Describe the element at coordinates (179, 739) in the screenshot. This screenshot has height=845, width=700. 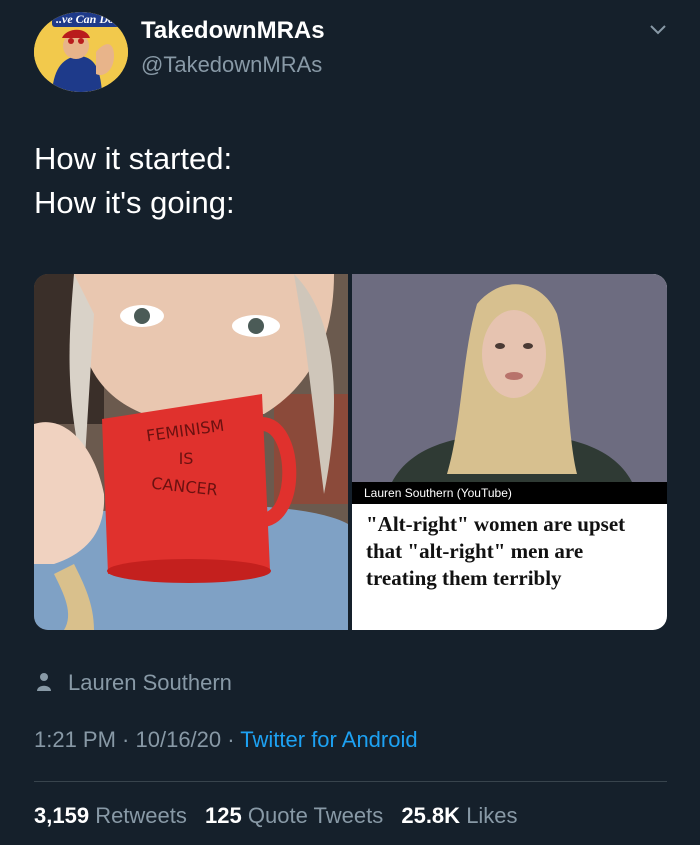
I see `tweet-date: 10/16/20` at that location.